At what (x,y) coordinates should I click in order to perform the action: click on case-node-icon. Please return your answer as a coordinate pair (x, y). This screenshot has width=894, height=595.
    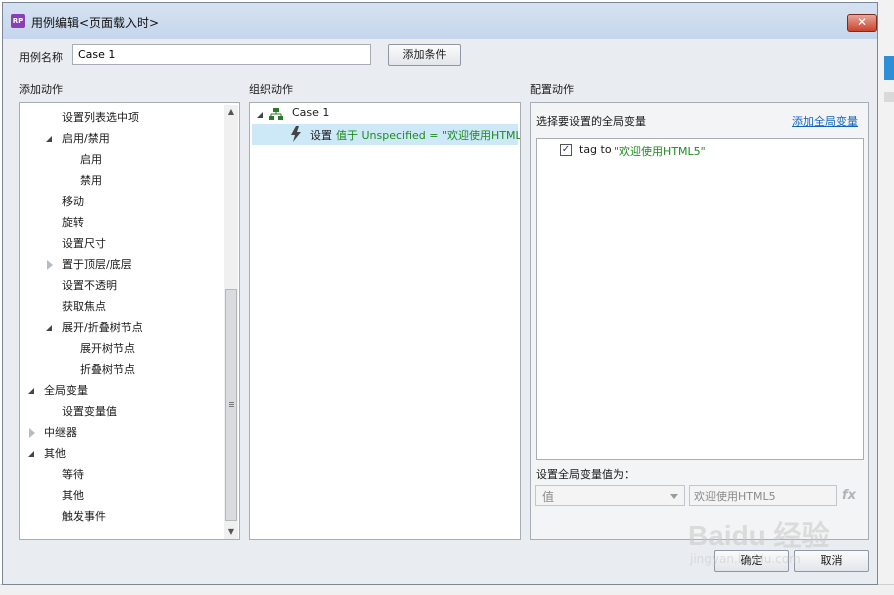
    Looking at the image, I should click on (276, 114).